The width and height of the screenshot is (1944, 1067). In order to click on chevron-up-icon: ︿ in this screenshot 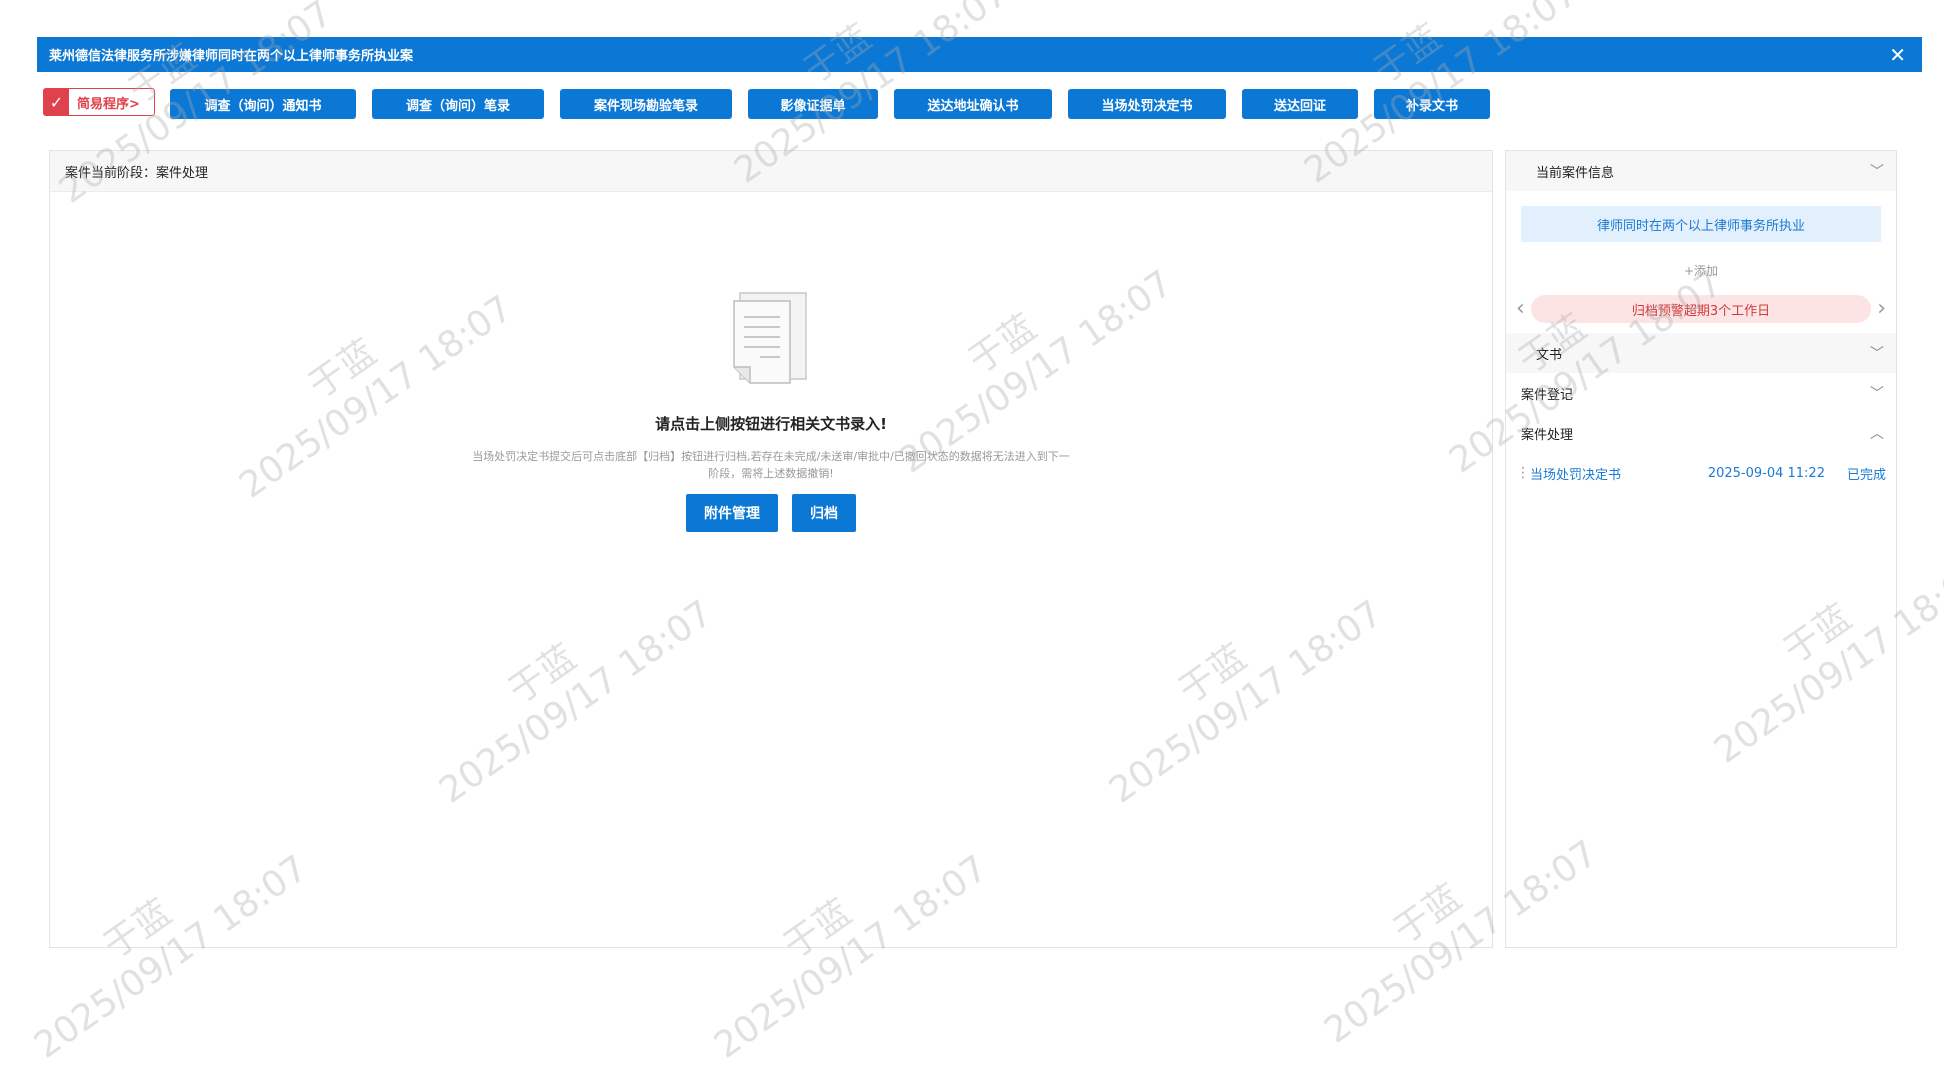, I will do `click(1877, 434)`.